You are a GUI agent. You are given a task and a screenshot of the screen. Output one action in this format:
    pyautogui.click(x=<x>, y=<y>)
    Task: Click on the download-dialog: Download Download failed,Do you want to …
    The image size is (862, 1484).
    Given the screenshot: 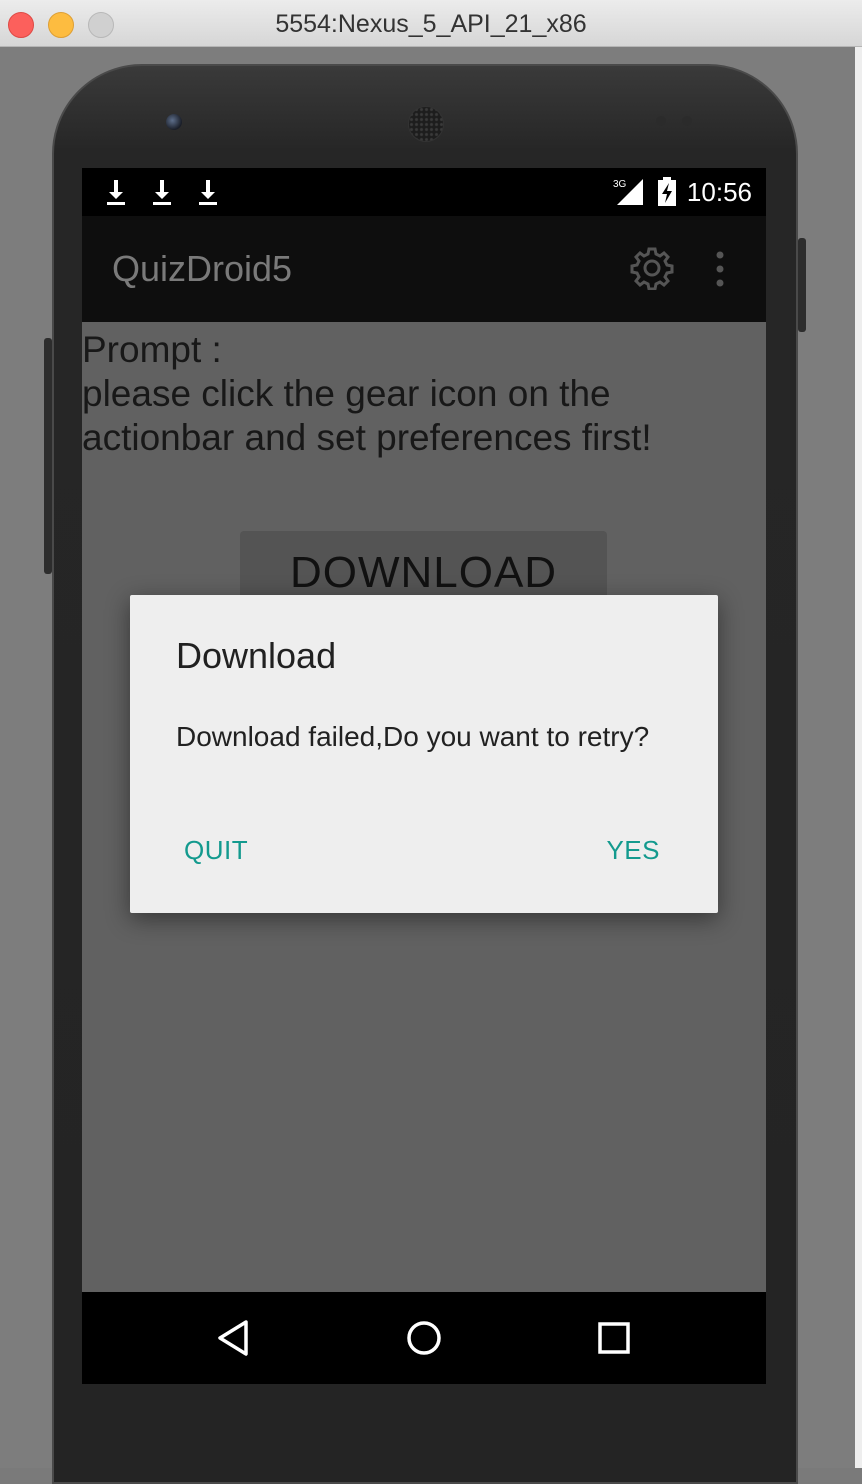 What is the action you would take?
    pyautogui.click(x=424, y=754)
    